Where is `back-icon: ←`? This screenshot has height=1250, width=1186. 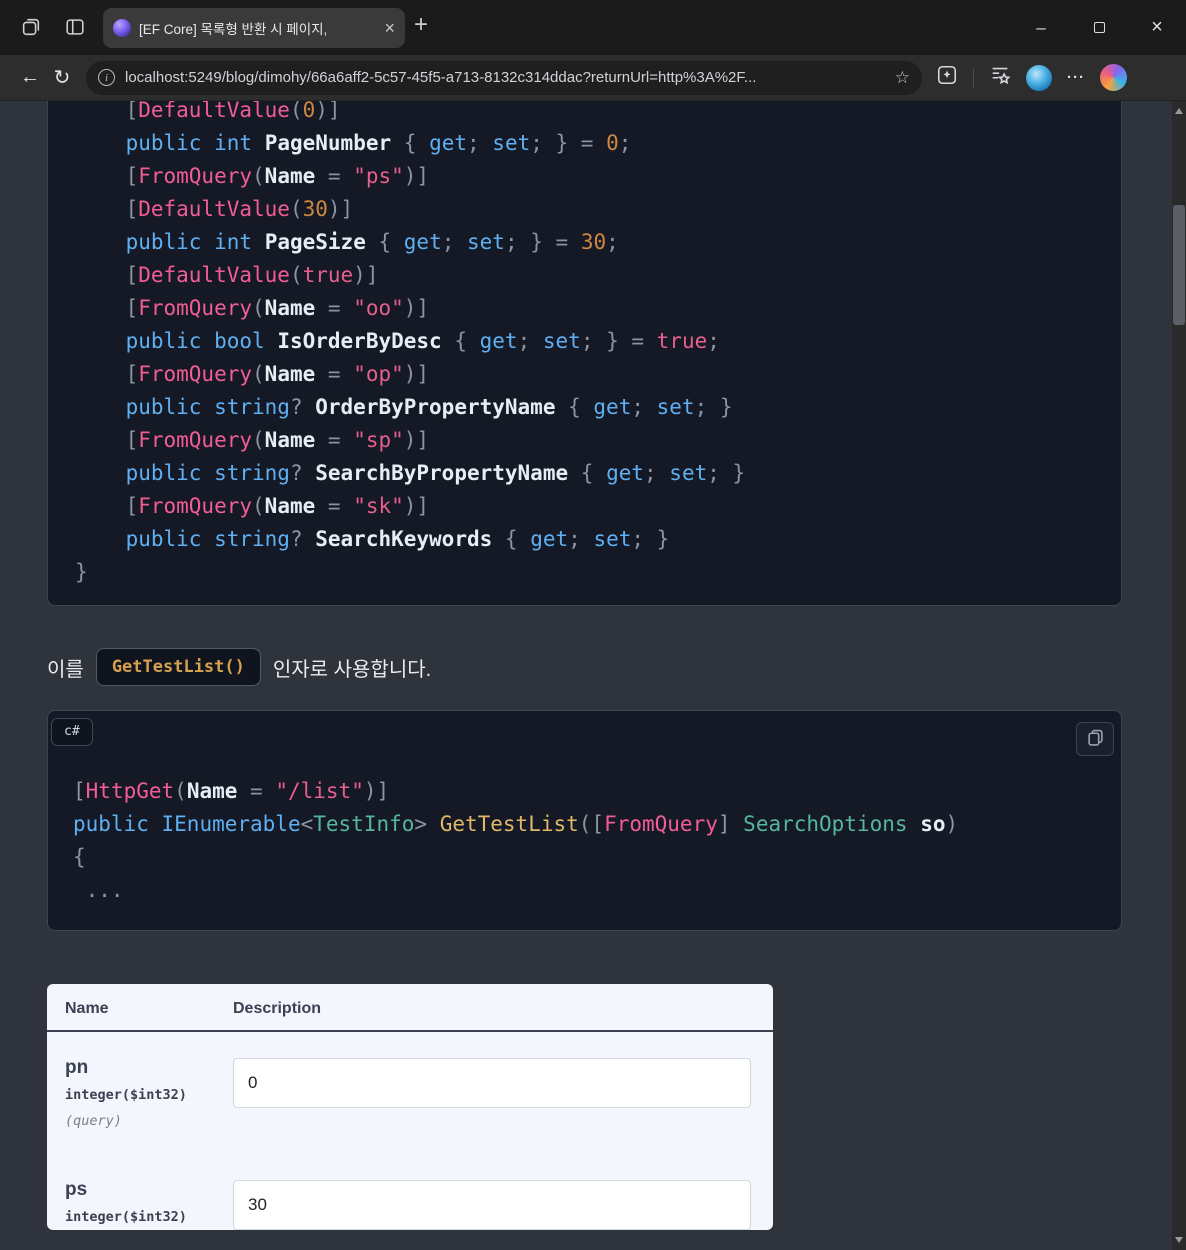 back-icon: ← is located at coordinates (30, 77).